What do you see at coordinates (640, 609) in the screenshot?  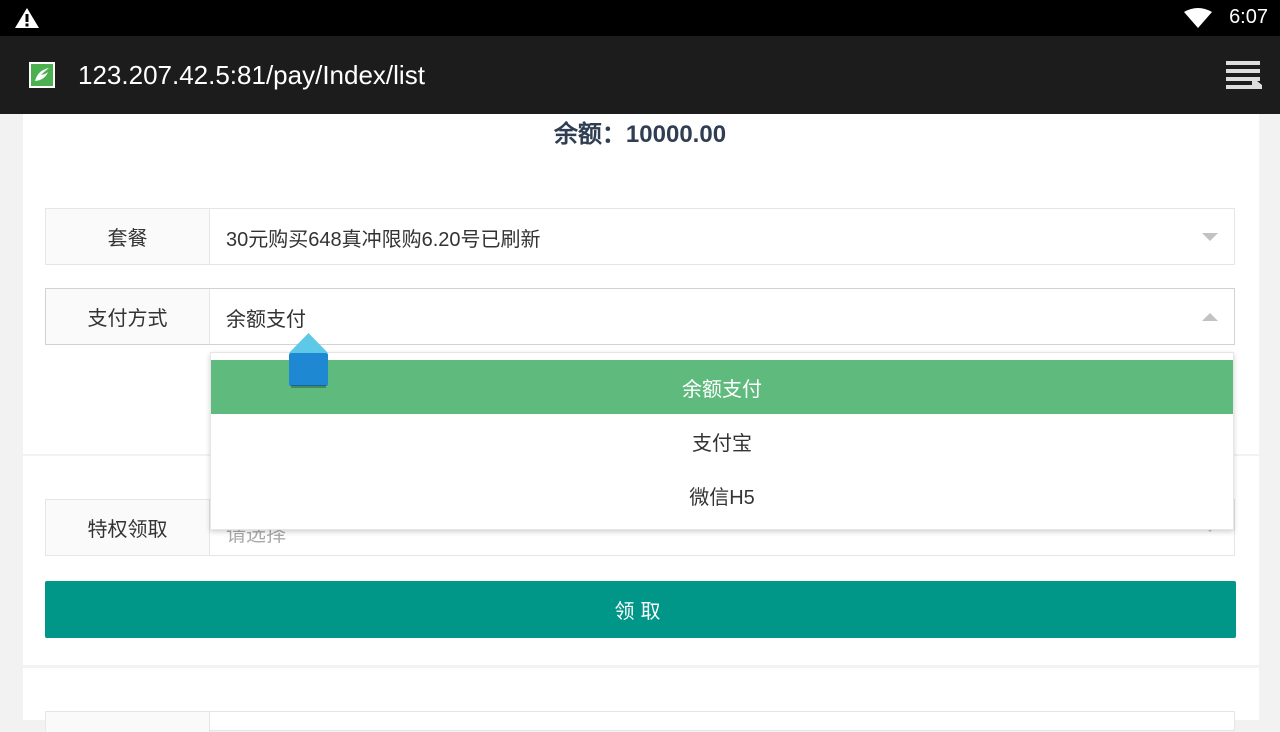 I see `claim-button: 领取` at bounding box center [640, 609].